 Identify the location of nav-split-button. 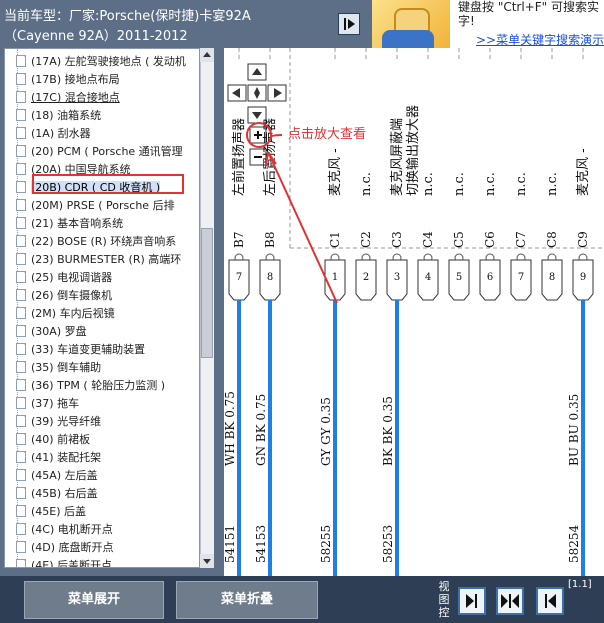
(510, 601).